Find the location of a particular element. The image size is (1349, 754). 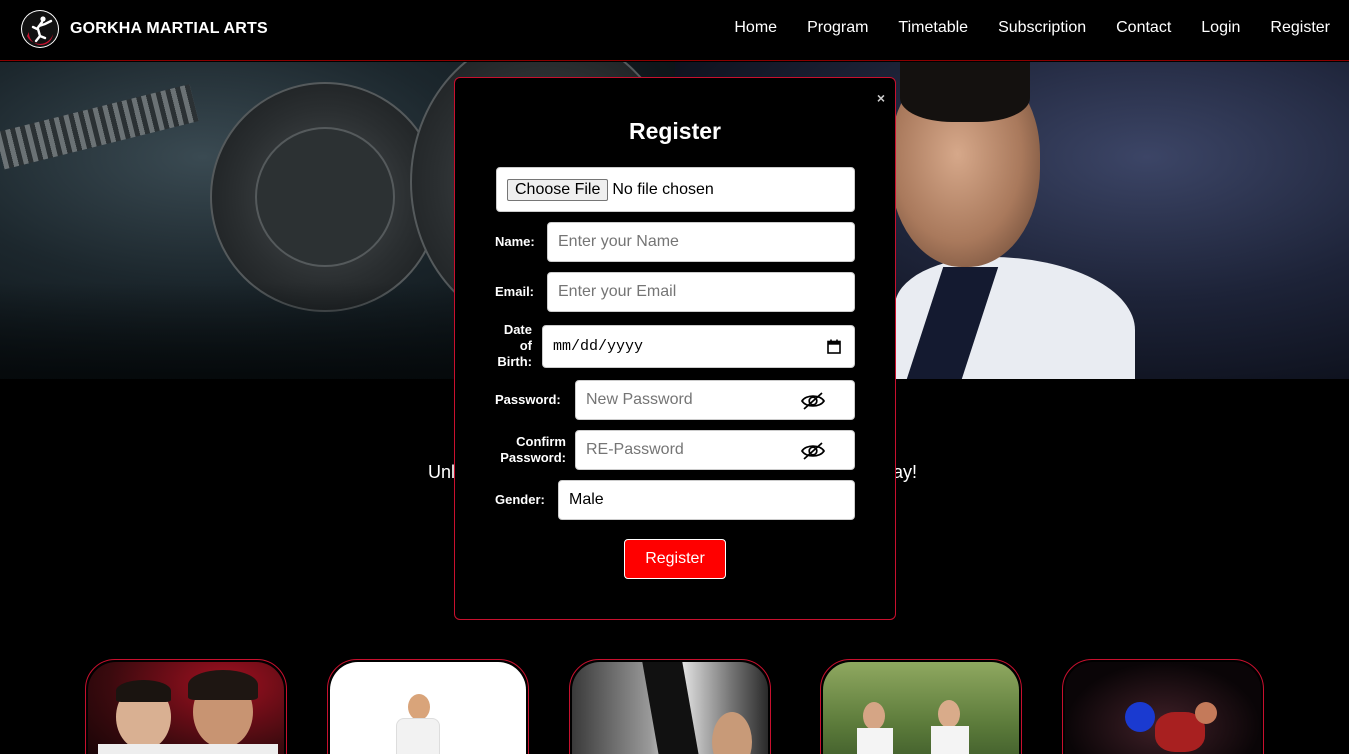

dob-row: Date of Birth: mm/dd/yyyy is located at coordinates (675, 346).